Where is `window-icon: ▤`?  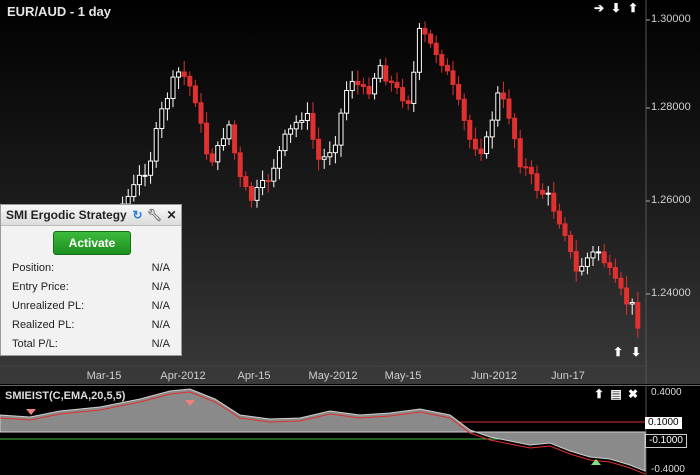
window-icon: ▤ is located at coordinates (616, 394).